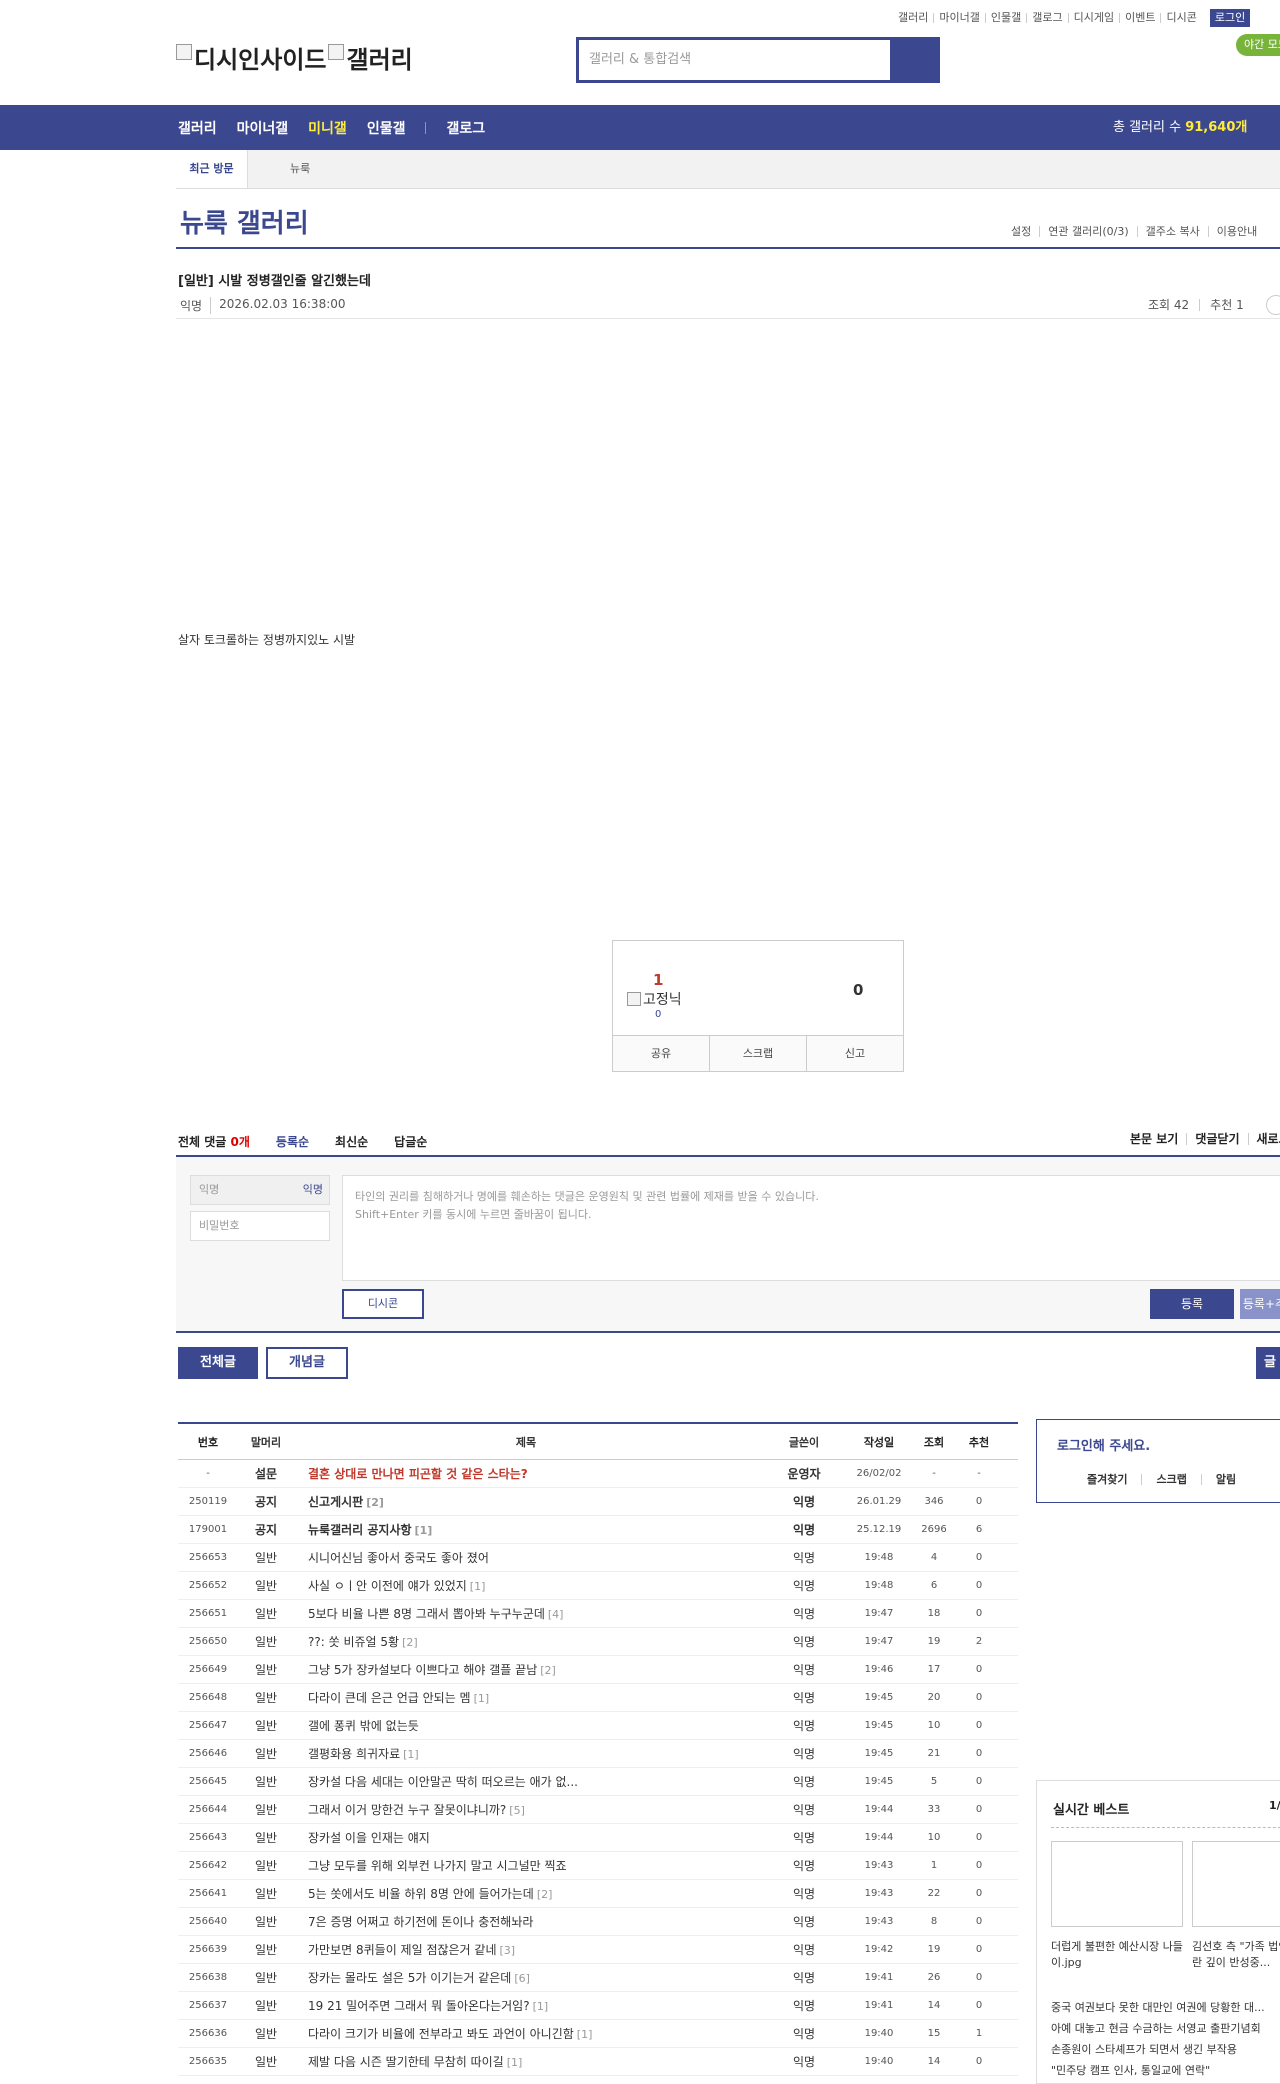  Describe the element at coordinates (526, 2033) in the screenshot. I see `post-list-title: 다라이 크기가 비율에 전부라고 봐도 과언이 아니긴함 [1]` at that location.